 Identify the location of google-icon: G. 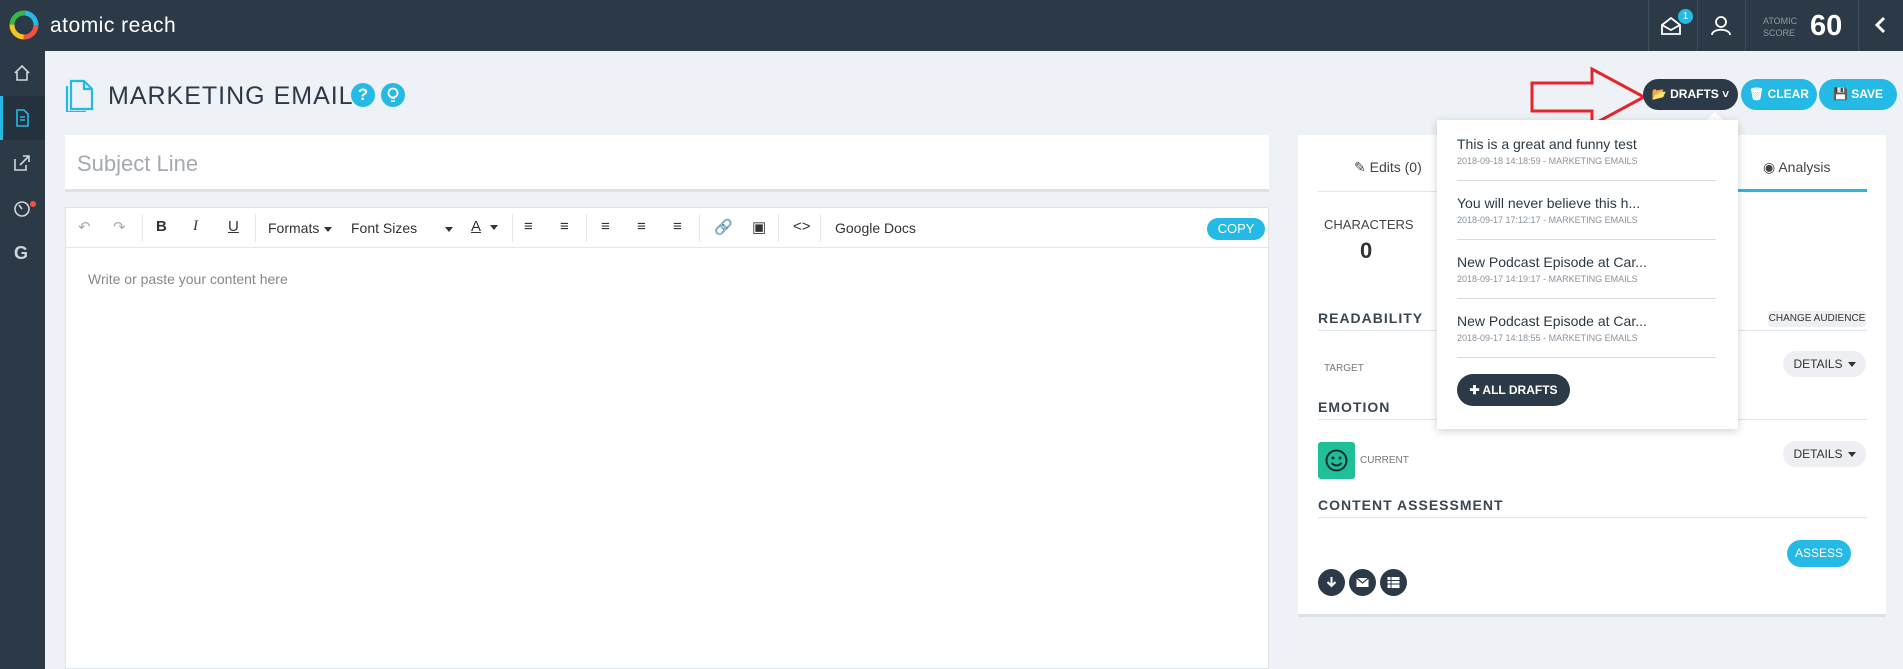
(21, 253).